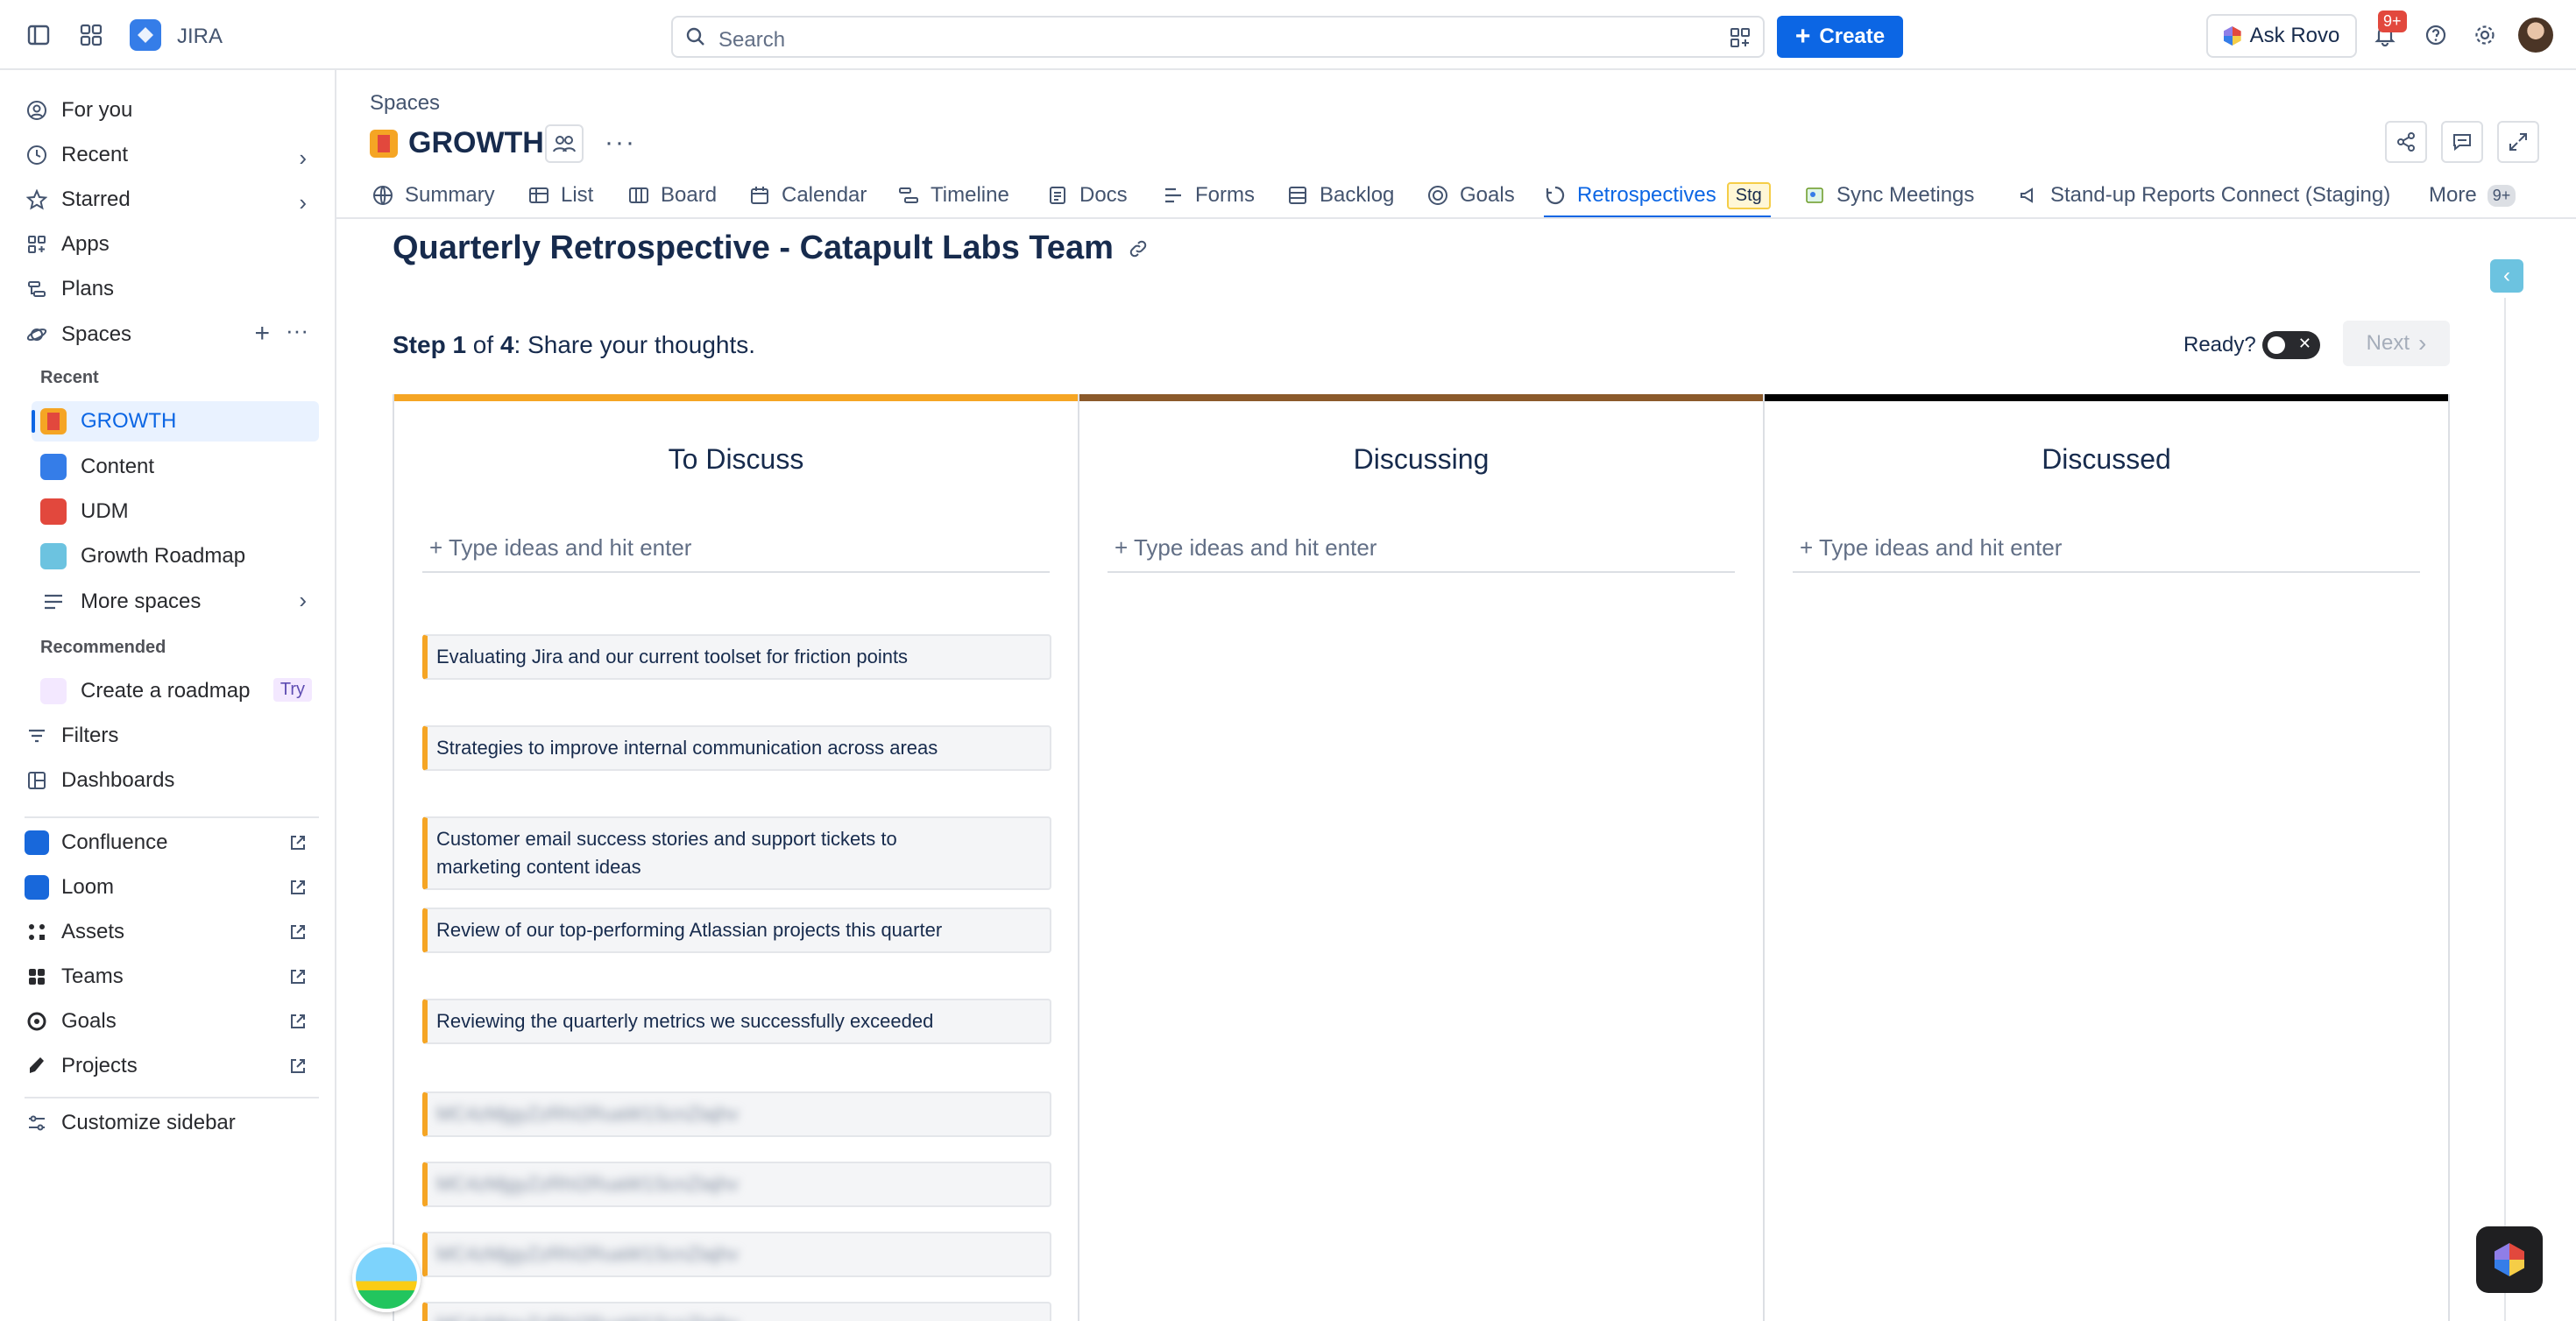 The height and width of the screenshot is (1321, 2576). Describe the element at coordinates (175, 512) in the screenshot. I see `sidebar-space-udm: UDM` at that location.